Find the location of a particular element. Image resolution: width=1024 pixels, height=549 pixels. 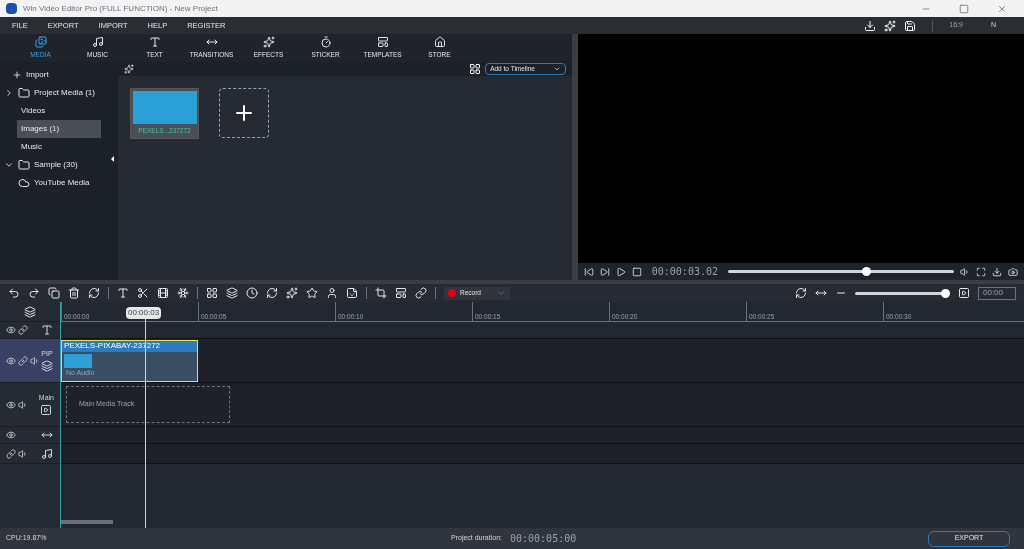

sidebar-item: Sample (30) is located at coordinates (59, 165).